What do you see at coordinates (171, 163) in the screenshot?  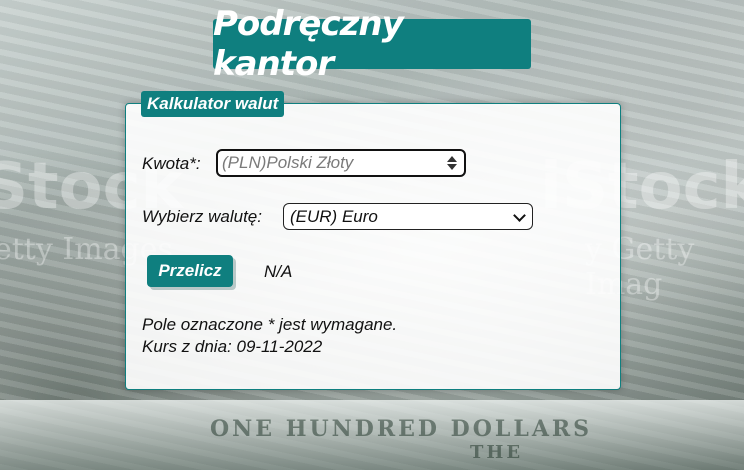 I see `amount-label: Kwota*:` at bounding box center [171, 163].